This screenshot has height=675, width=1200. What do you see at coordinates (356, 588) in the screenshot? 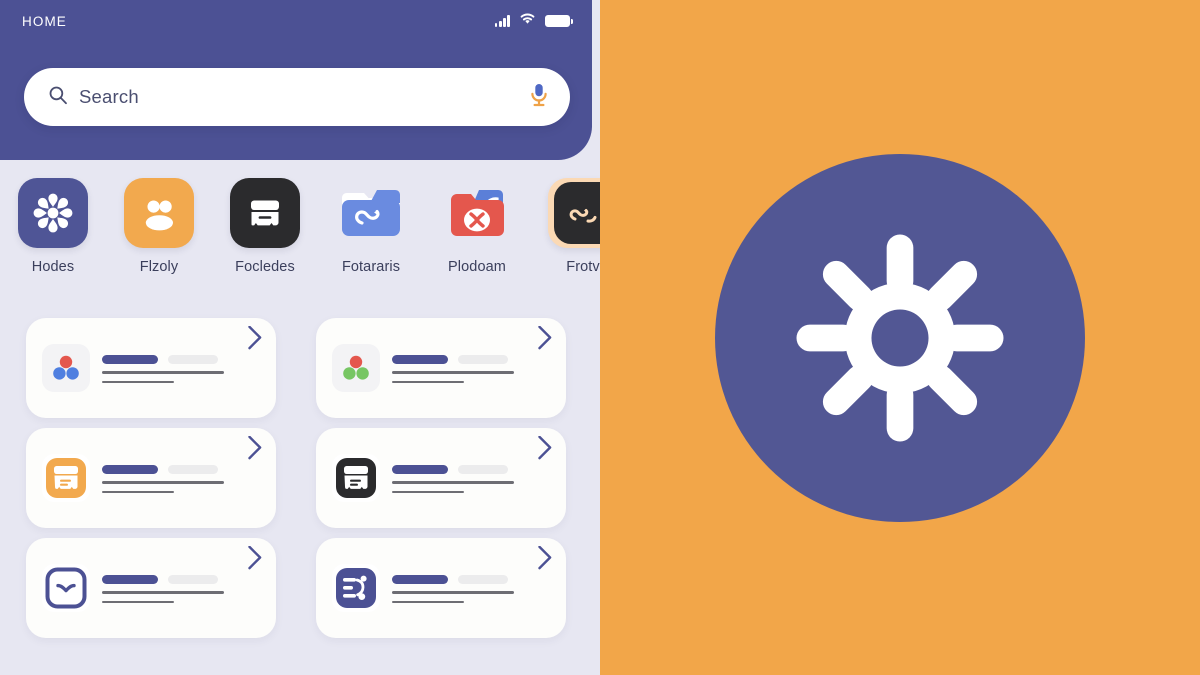
I see `list-branch-icon` at bounding box center [356, 588].